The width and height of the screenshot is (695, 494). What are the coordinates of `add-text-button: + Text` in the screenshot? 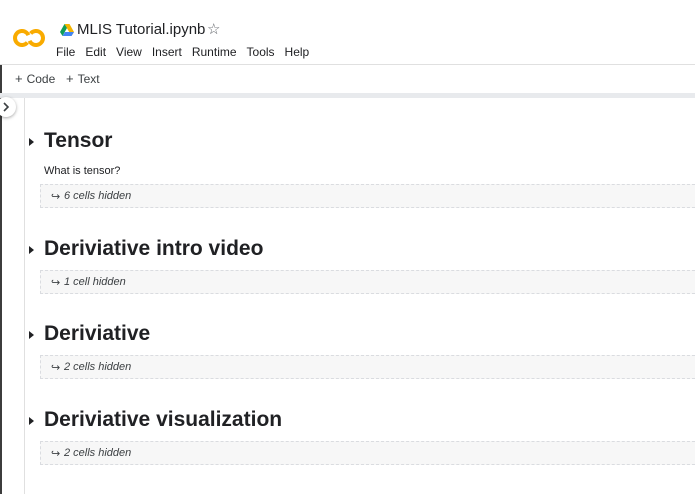 It's located at (83, 78).